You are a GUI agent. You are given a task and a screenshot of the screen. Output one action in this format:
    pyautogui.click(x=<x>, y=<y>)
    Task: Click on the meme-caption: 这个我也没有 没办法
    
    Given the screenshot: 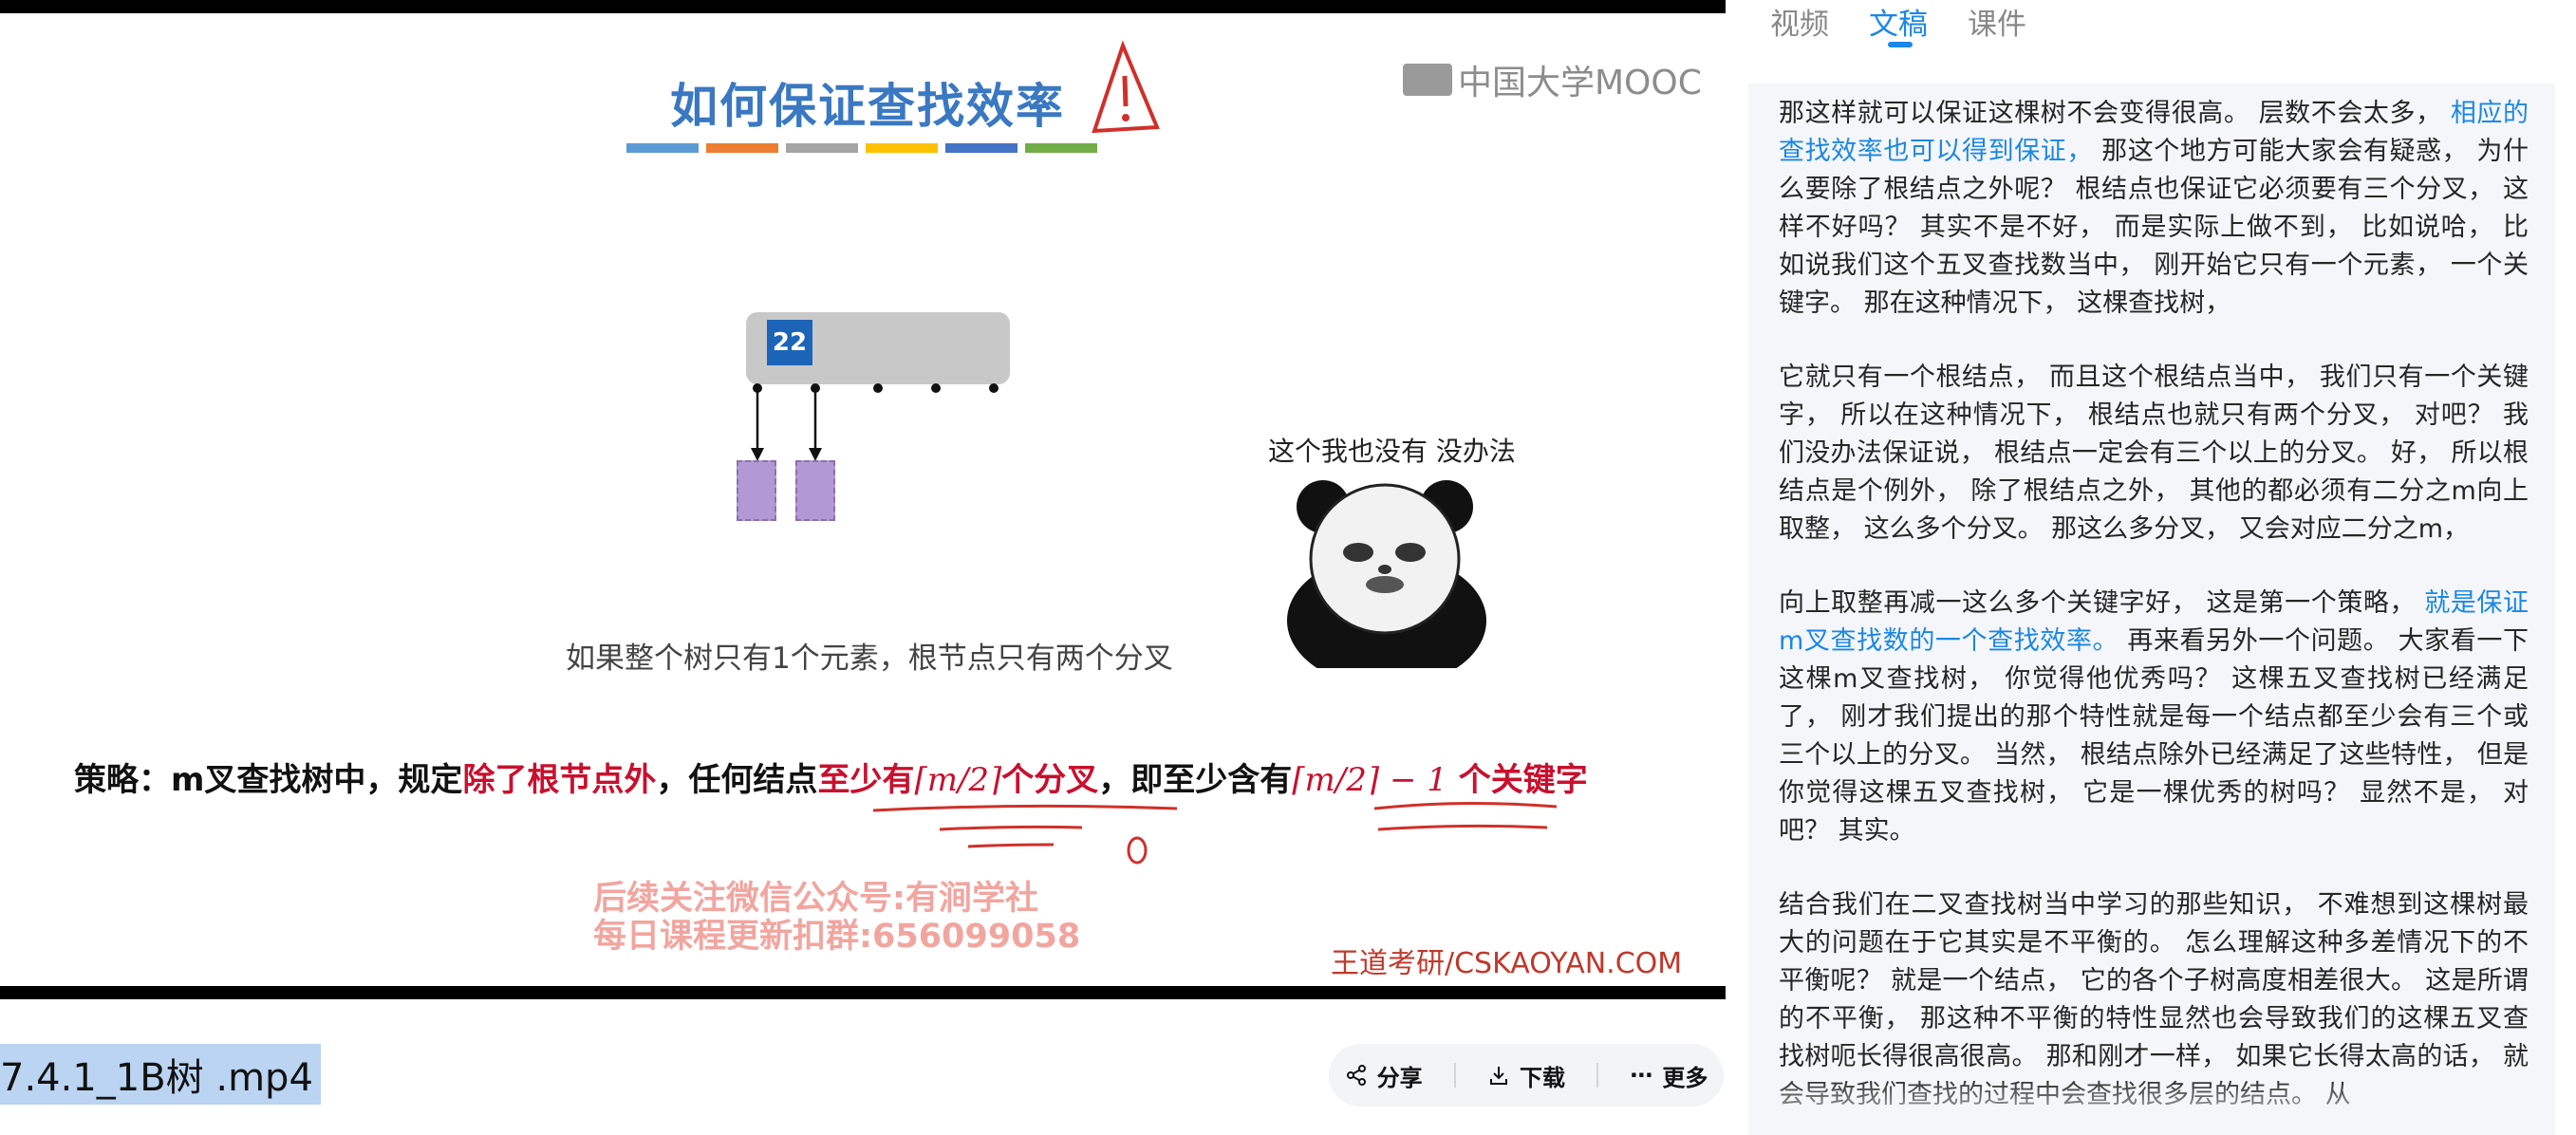 What is the action you would take?
    pyautogui.click(x=1392, y=451)
    